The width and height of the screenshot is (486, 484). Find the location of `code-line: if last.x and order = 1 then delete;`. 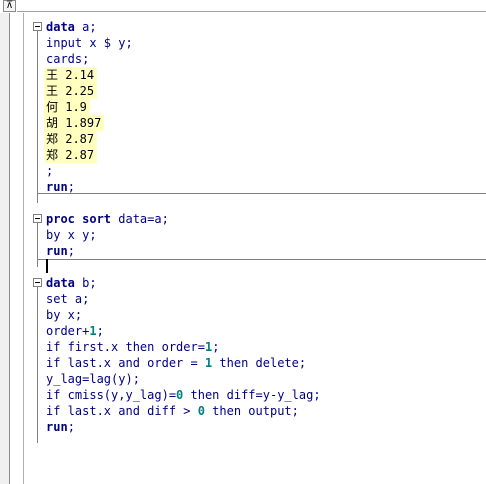

code-line: if last.x and order = 1 then delete; is located at coordinates (176, 363).